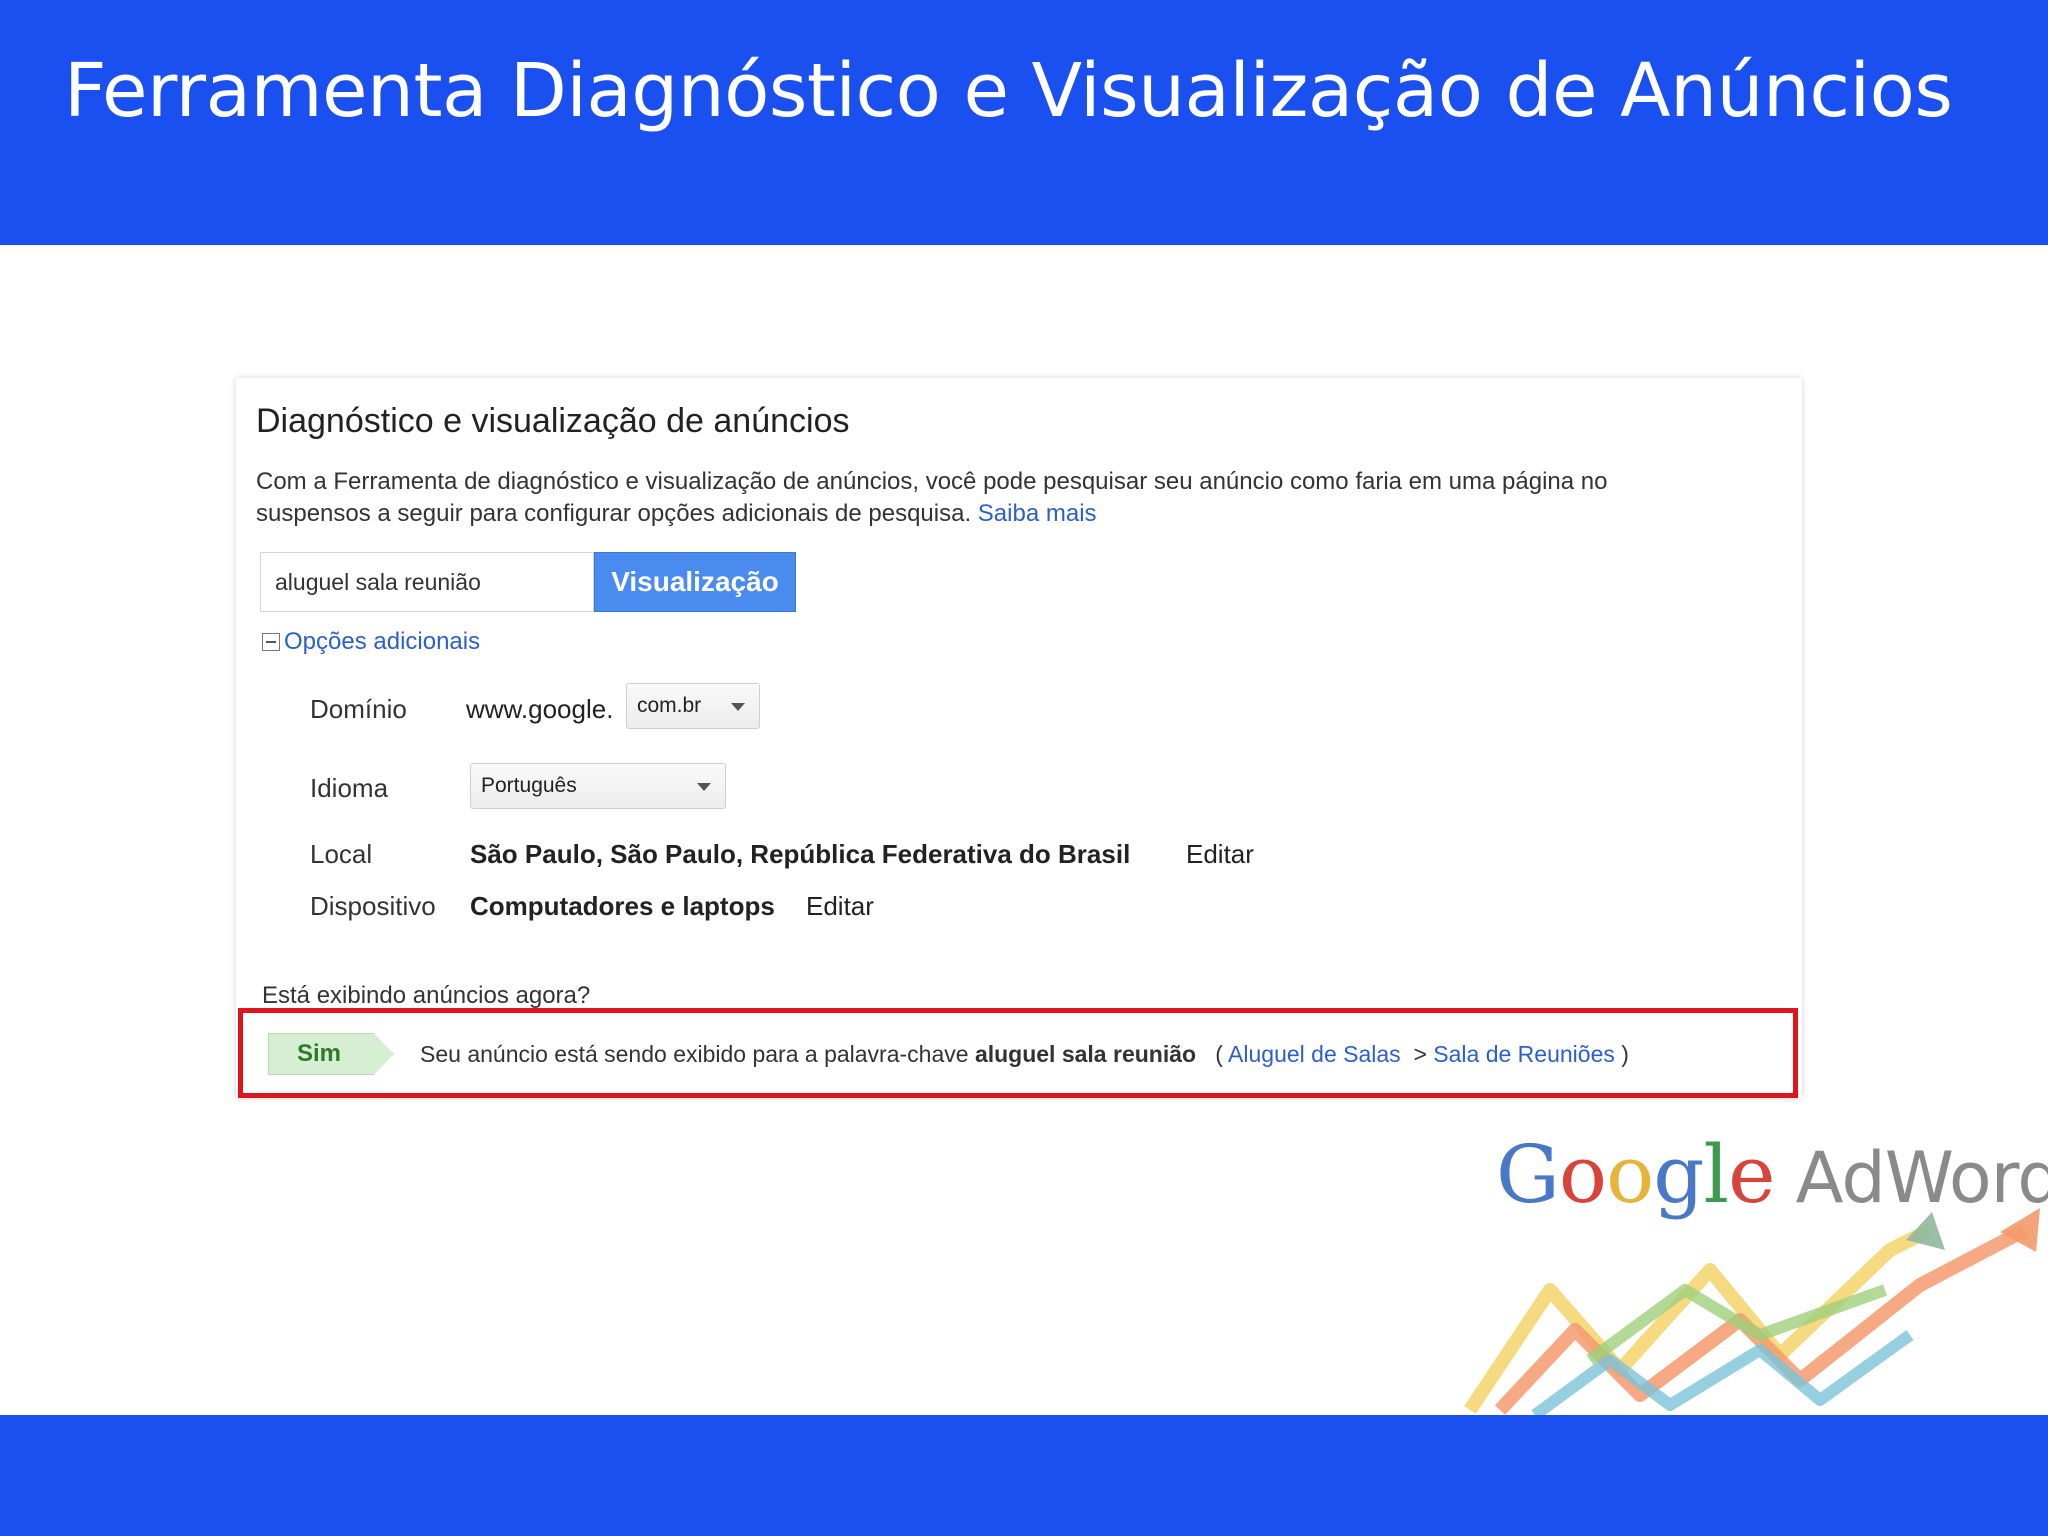 This screenshot has height=1536, width=2048. I want to click on device-value: Computadores e laptops, so click(622, 906).